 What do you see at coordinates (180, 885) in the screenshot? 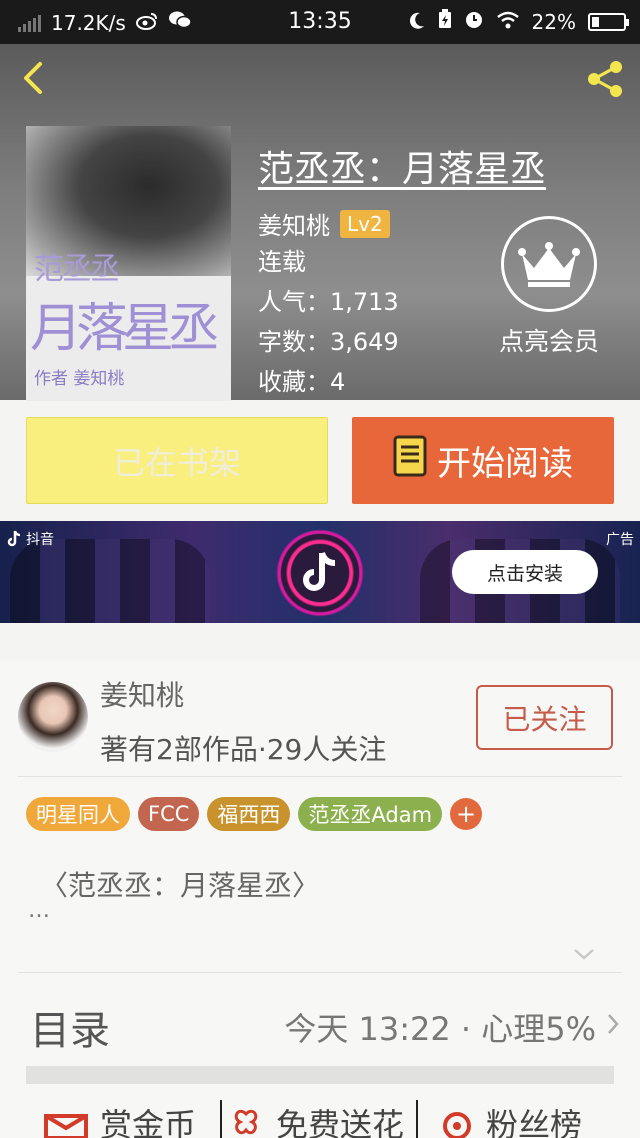
I see `intro-title: 〈范丞丞：月落星丞〉` at bounding box center [180, 885].